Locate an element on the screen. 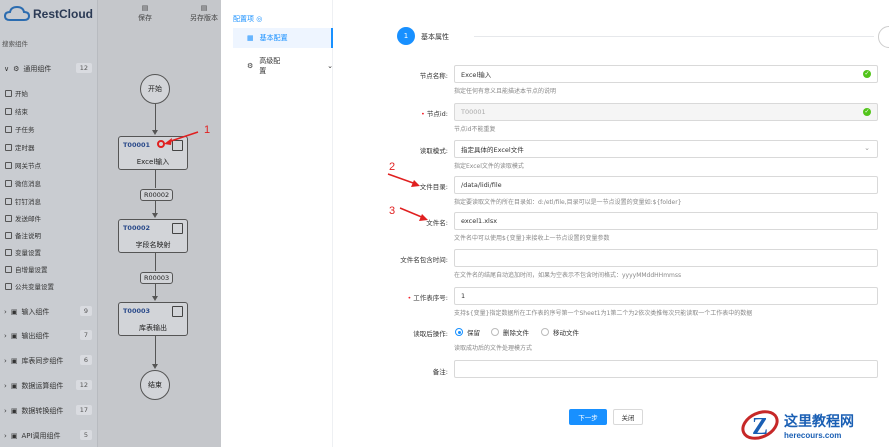  file-name-input: excel1.xlsx is located at coordinates (666, 221).